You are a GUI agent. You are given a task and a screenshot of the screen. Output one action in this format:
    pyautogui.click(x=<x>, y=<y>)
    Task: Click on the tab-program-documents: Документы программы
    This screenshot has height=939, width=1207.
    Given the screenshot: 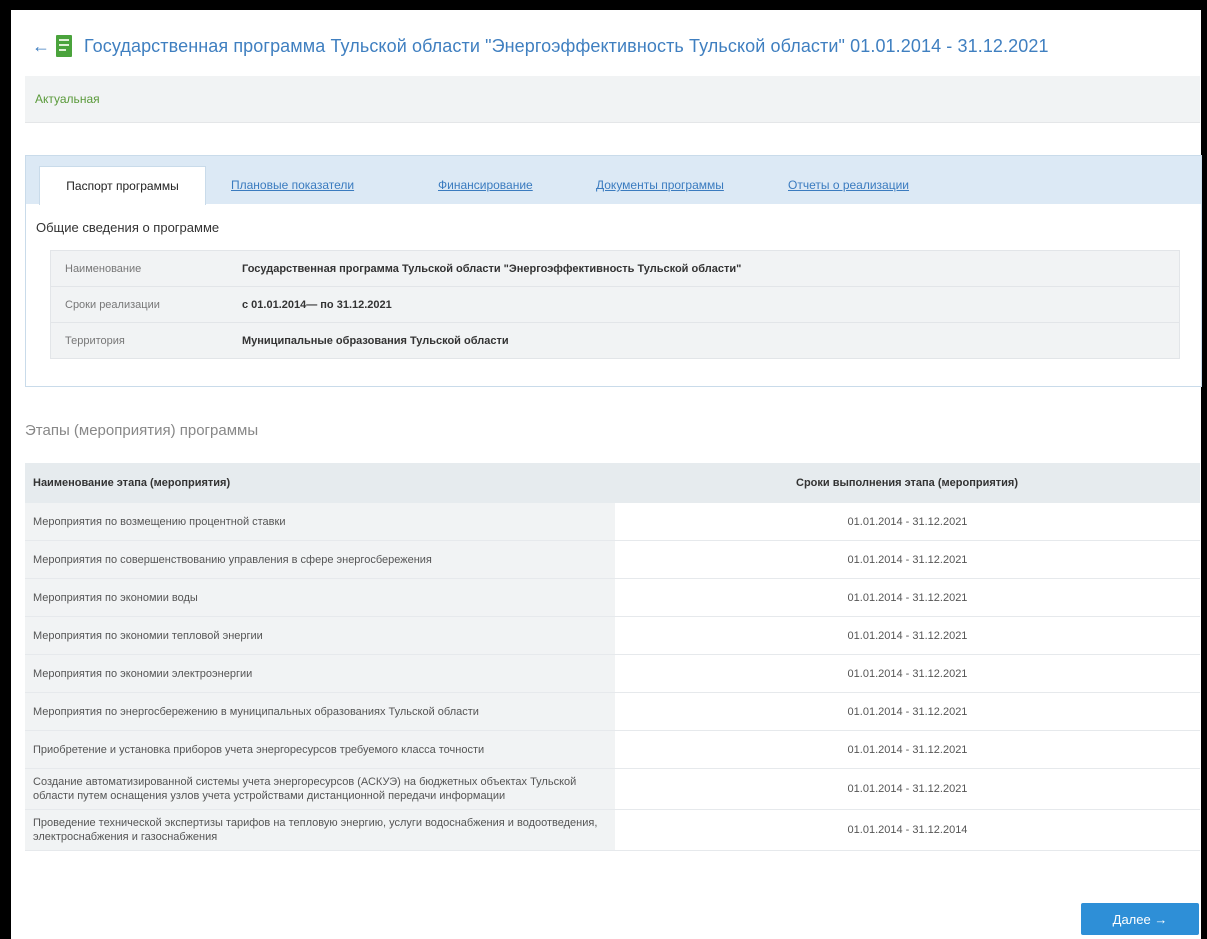 What is the action you would take?
    pyautogui.click(x=660, y=185)
    